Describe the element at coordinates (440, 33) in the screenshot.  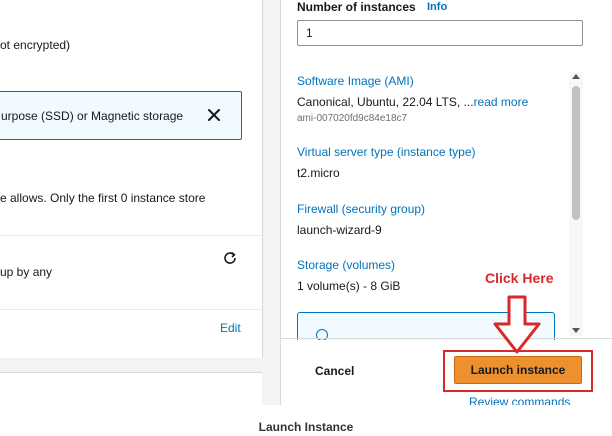
I see `instances-input: 1` at that location.